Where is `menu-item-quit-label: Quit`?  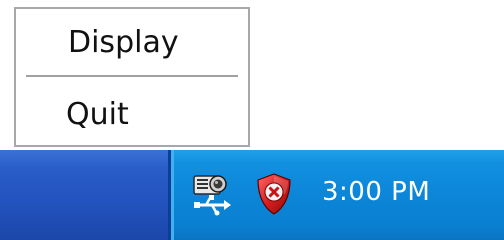
menu-item-quit-label: Quit is located at coordinates (97, 114).